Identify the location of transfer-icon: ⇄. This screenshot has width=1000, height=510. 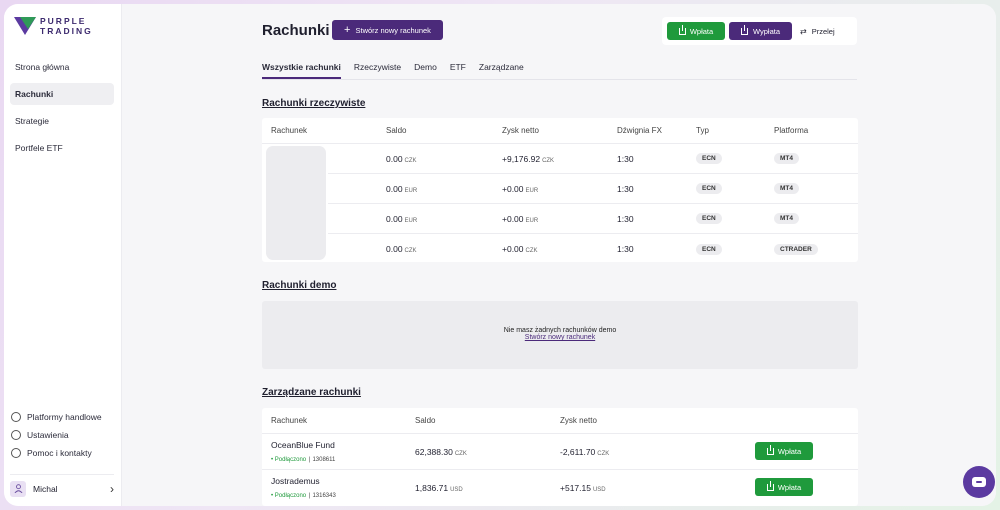
(803, 31).